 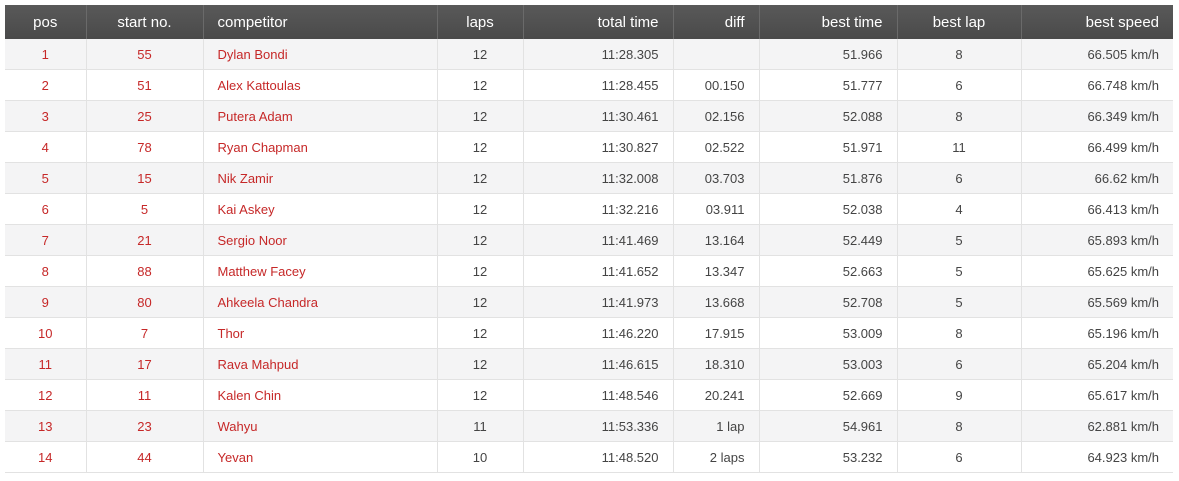 I want to click on competitor-link: Kalen Chin, so click(x=250, y=395).